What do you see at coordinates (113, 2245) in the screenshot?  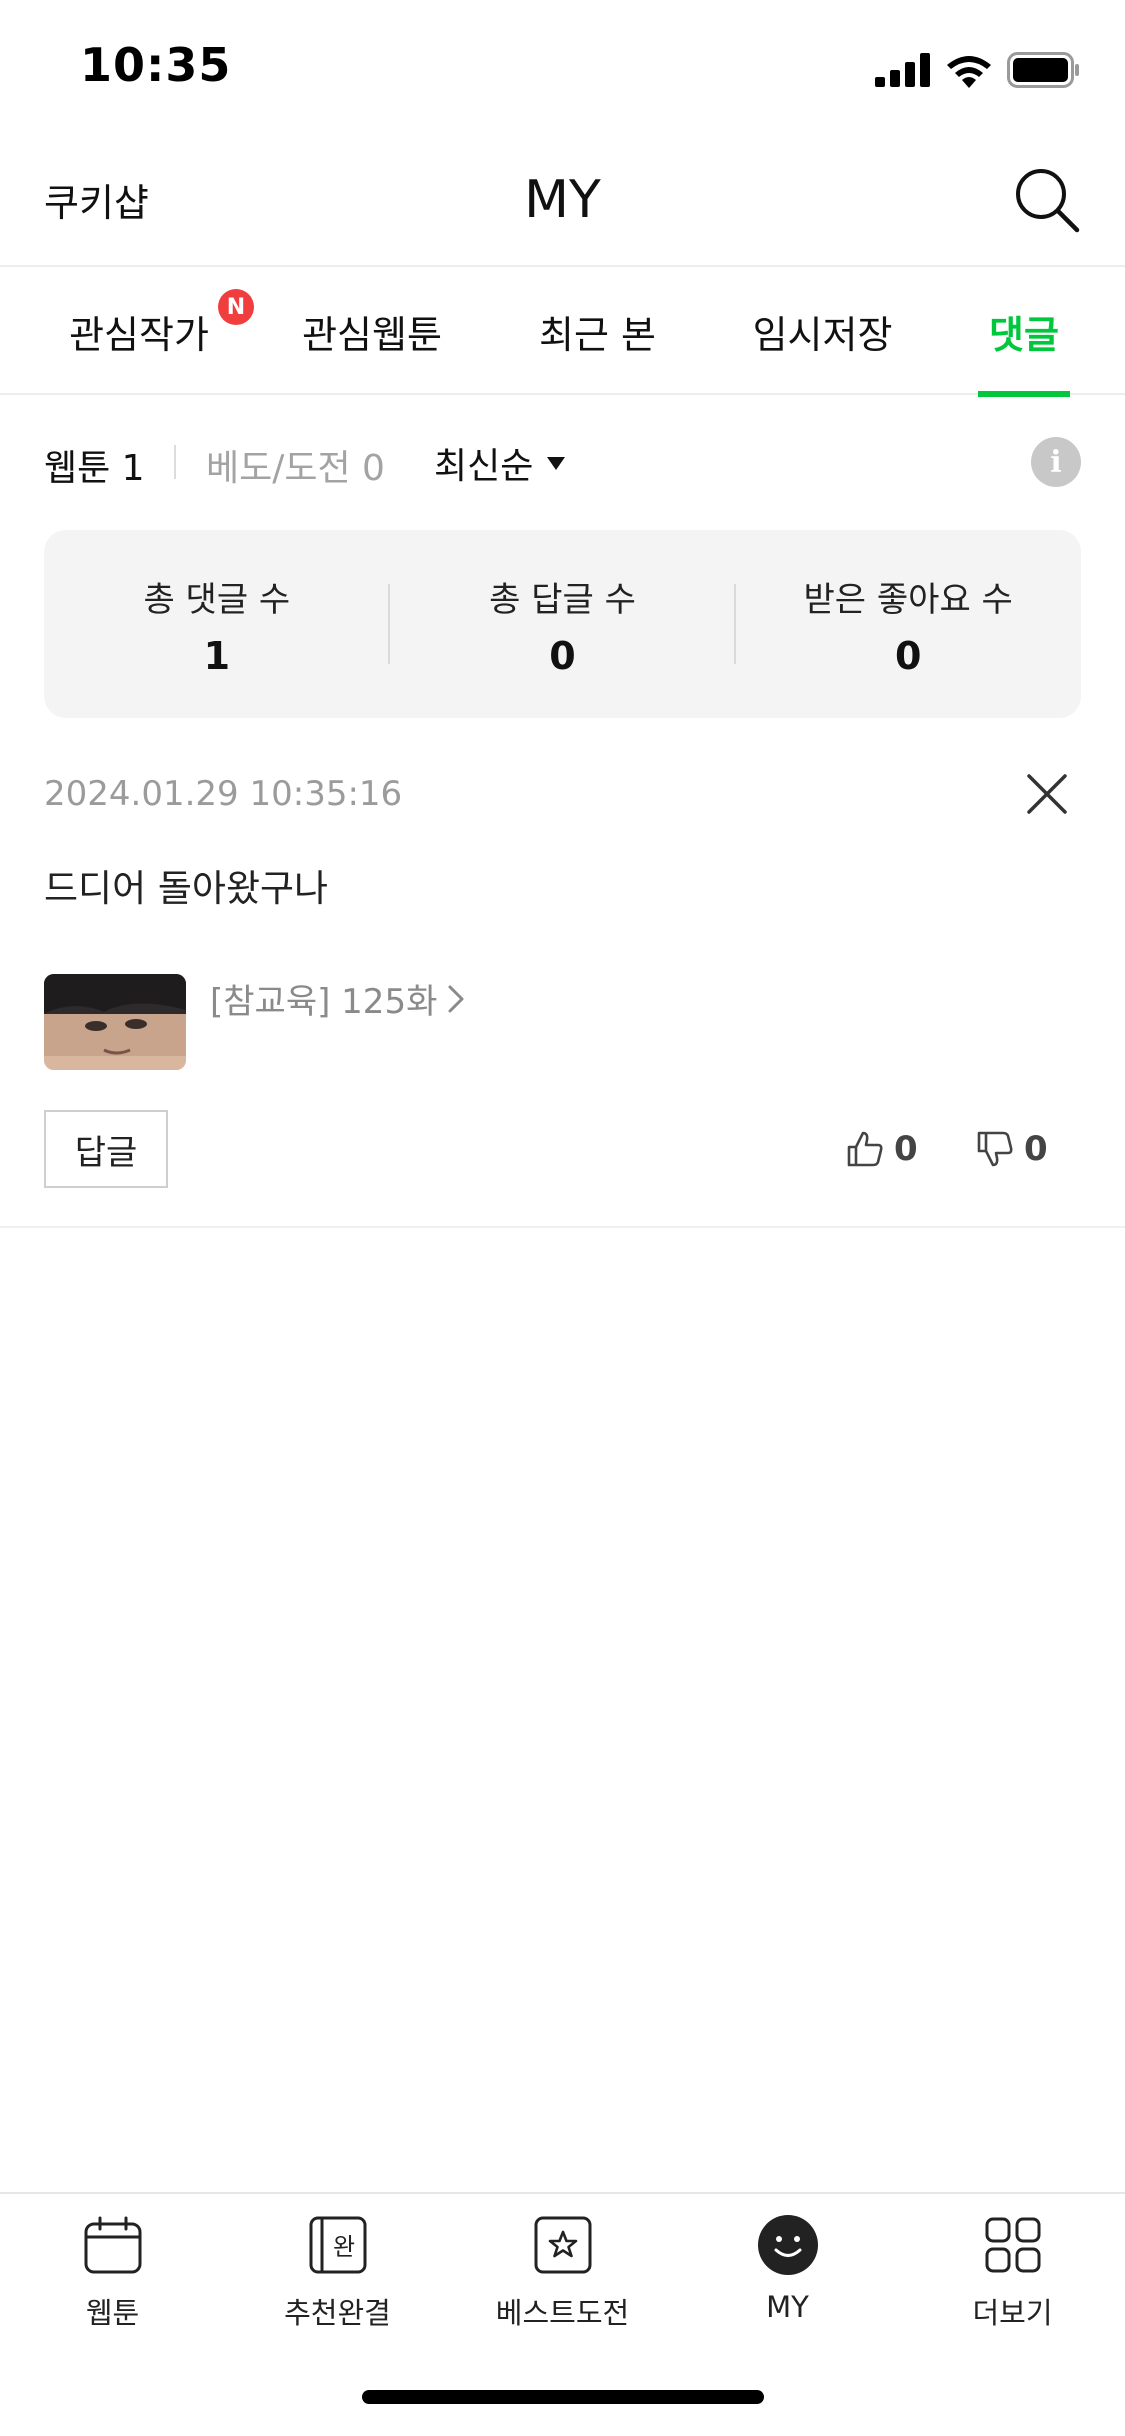 I see `calendar-icon` at bounding box center [113, 2245].